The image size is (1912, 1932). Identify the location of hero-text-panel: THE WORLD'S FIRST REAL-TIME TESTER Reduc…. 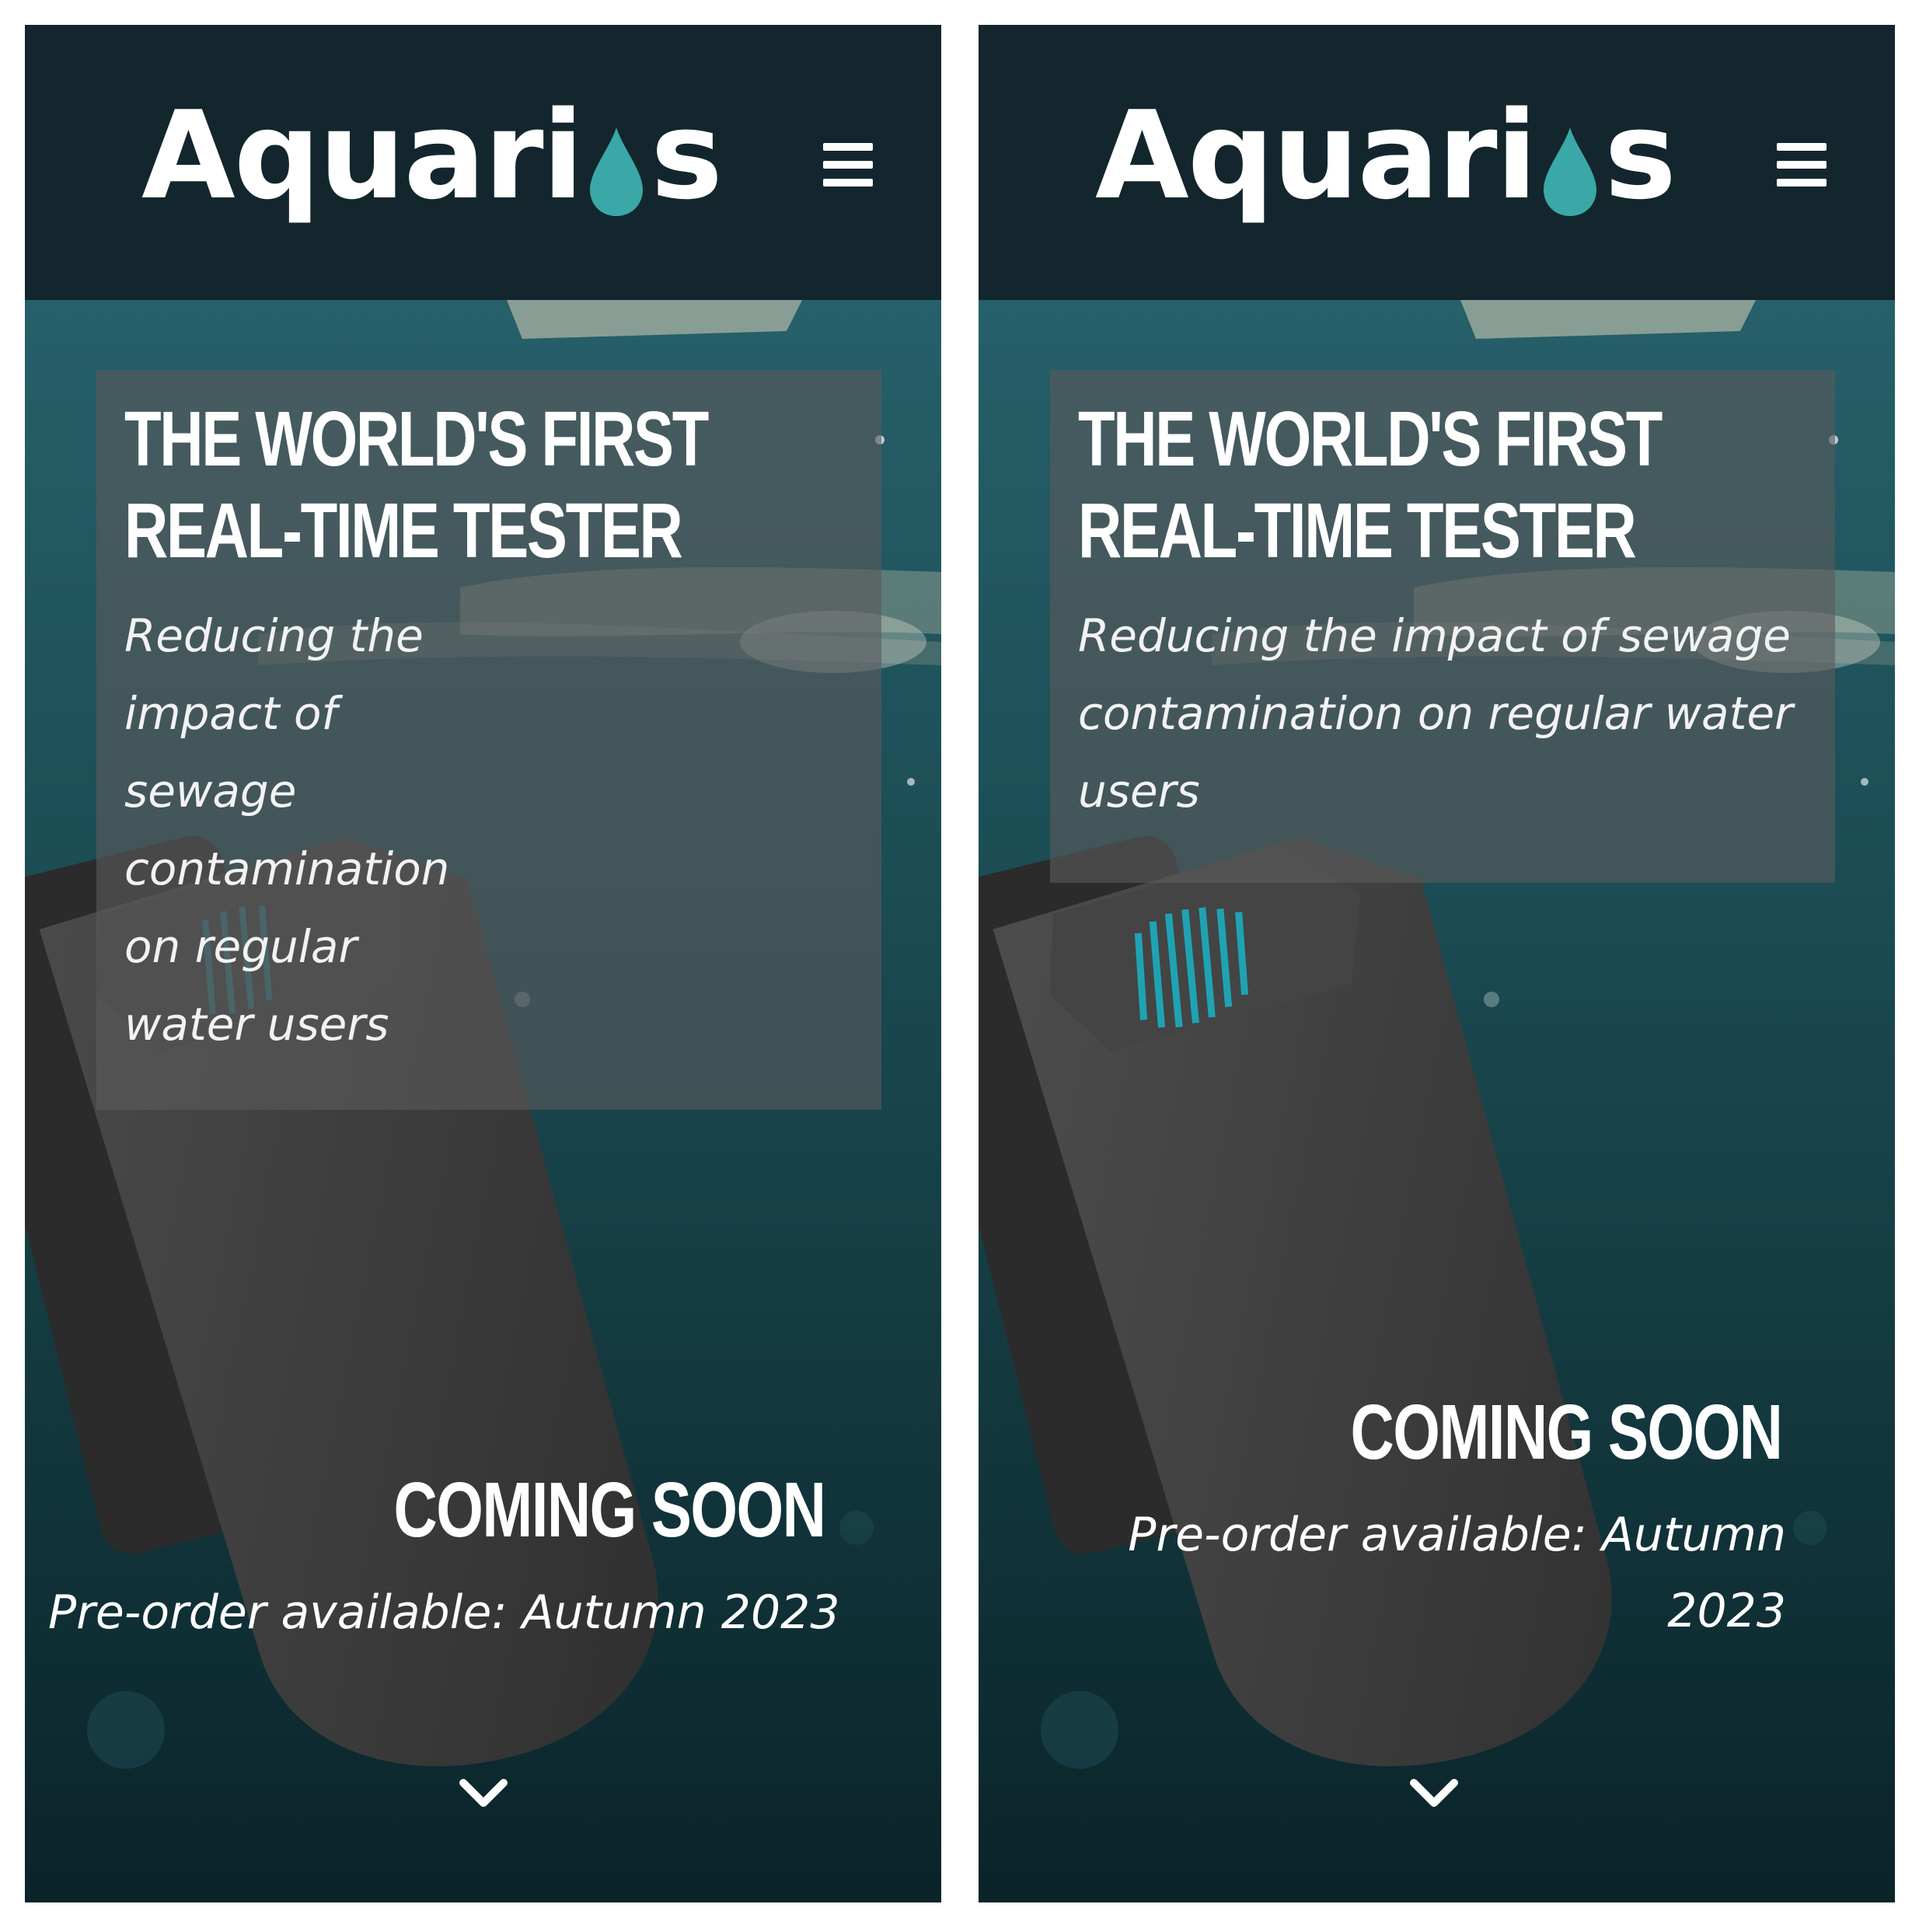
(1442, 626).